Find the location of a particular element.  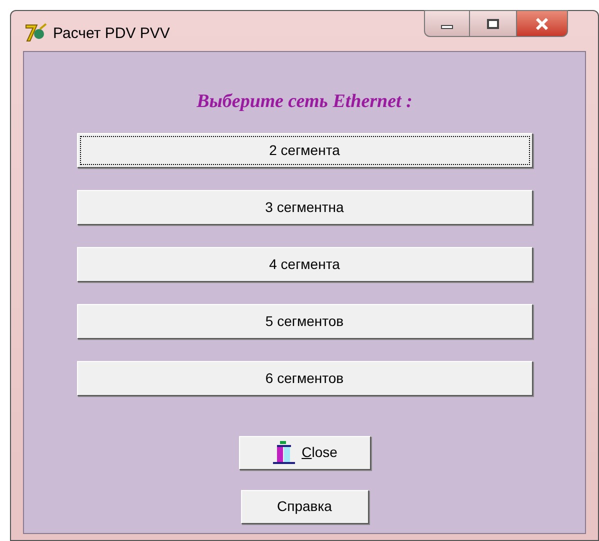

help-button: Справка is located at coordinates (304, 507).